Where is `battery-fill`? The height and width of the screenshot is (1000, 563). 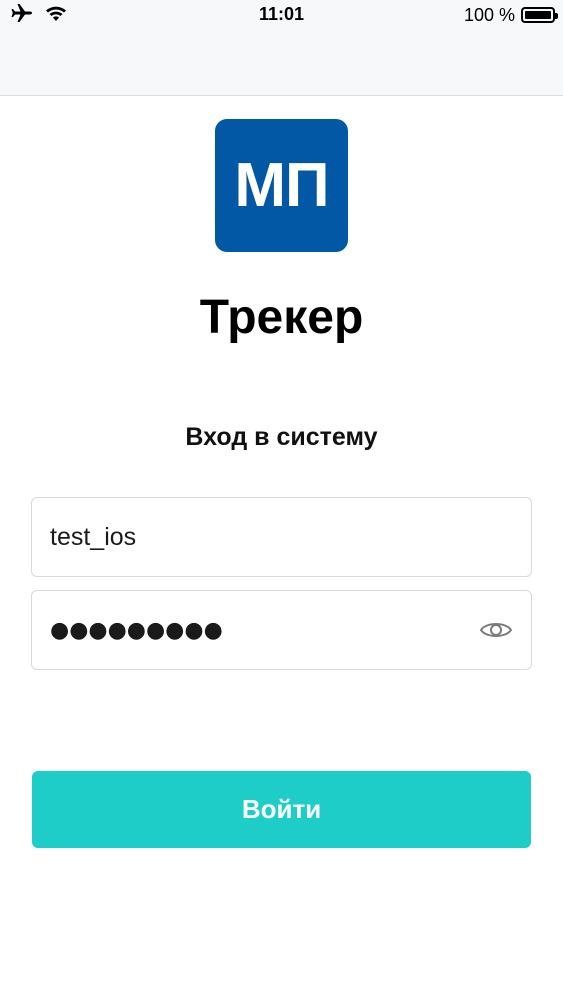
battery-fill is located at coordinates (538, 15).